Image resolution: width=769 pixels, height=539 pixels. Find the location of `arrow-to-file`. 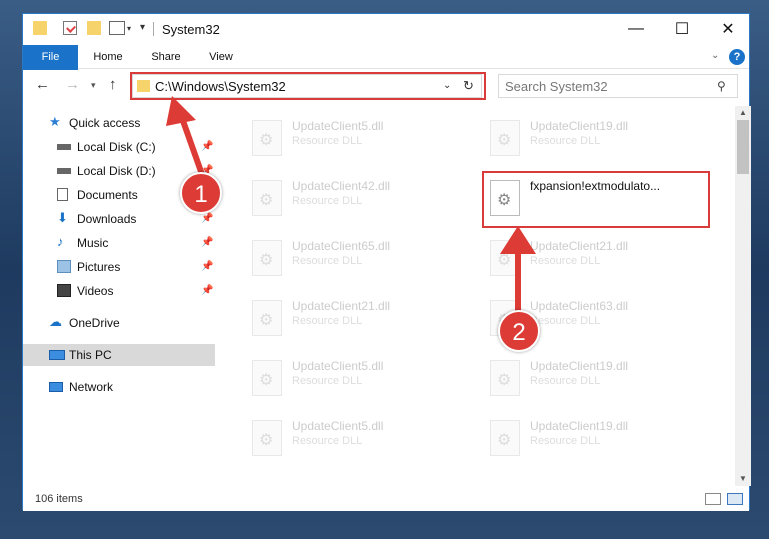

arrow-to-file is located at coordinates (518, 269).